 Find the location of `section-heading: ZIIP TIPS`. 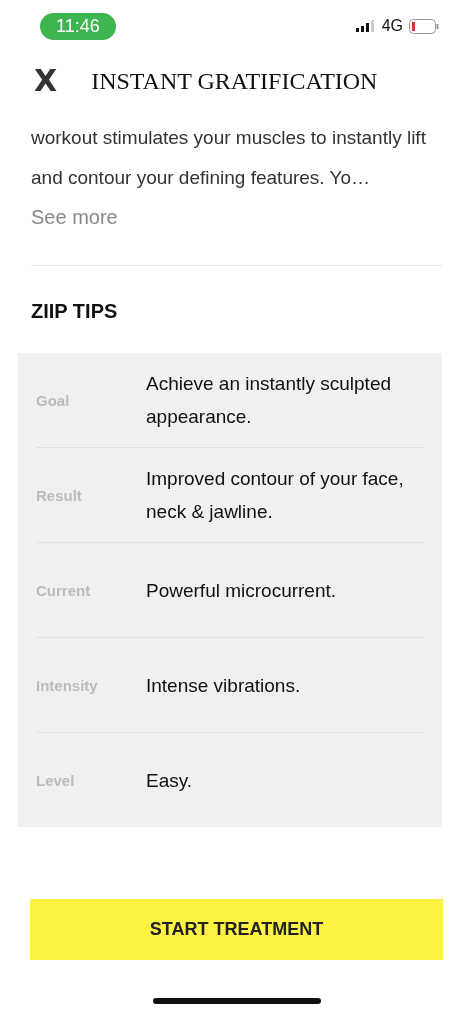

section-heading: ZIIP TIPS is located at coordinates (75, 311).